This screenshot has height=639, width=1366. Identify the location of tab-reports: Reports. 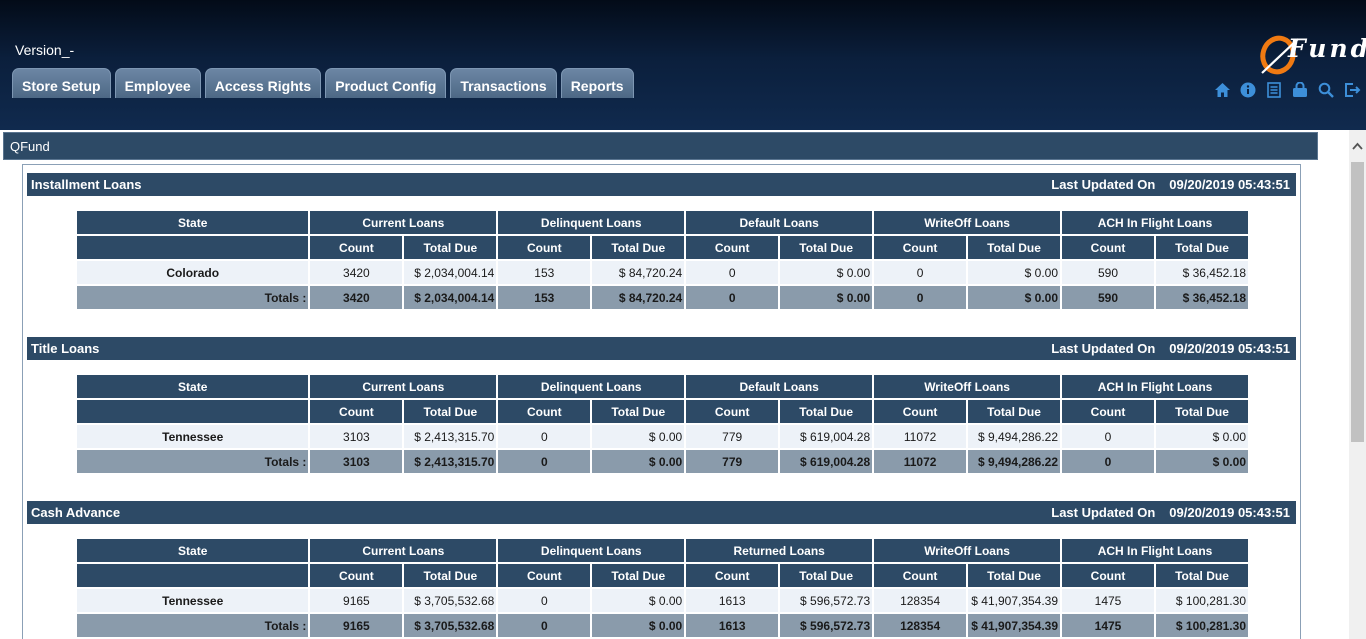
(597, 83).